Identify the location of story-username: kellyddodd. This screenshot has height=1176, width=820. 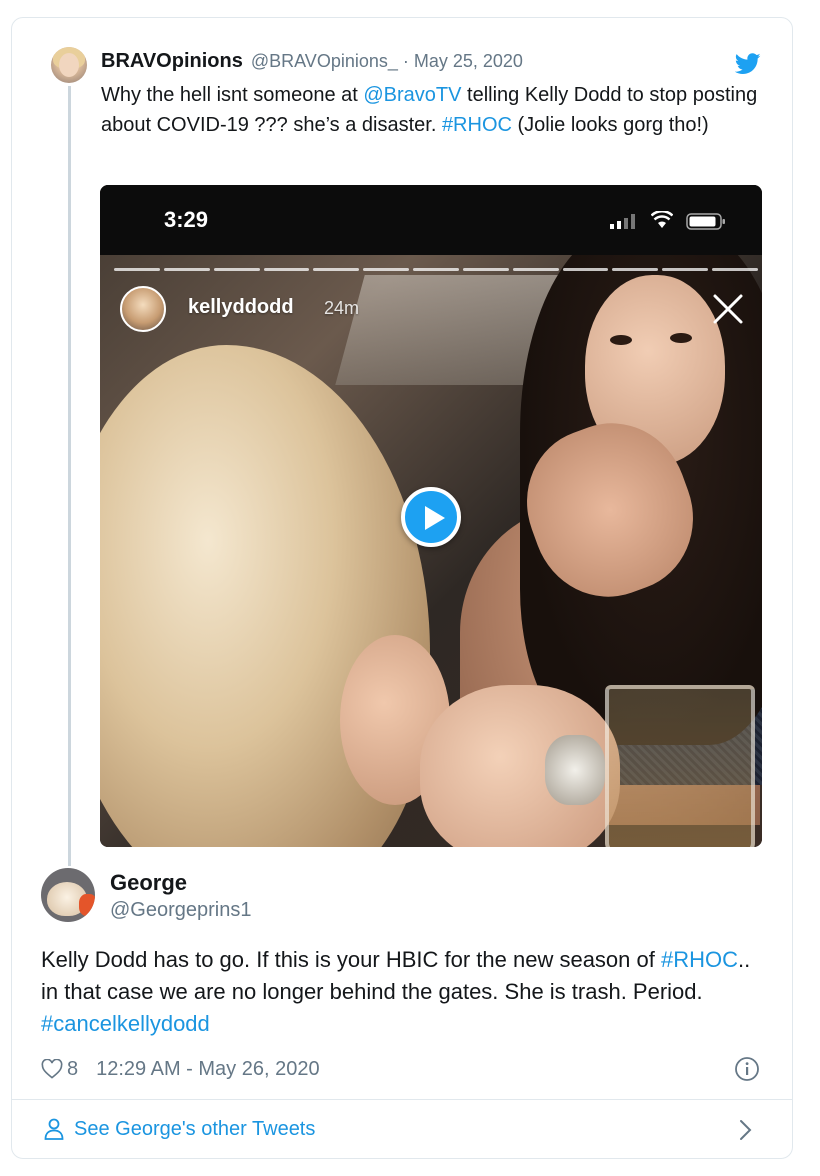
(241, 307).